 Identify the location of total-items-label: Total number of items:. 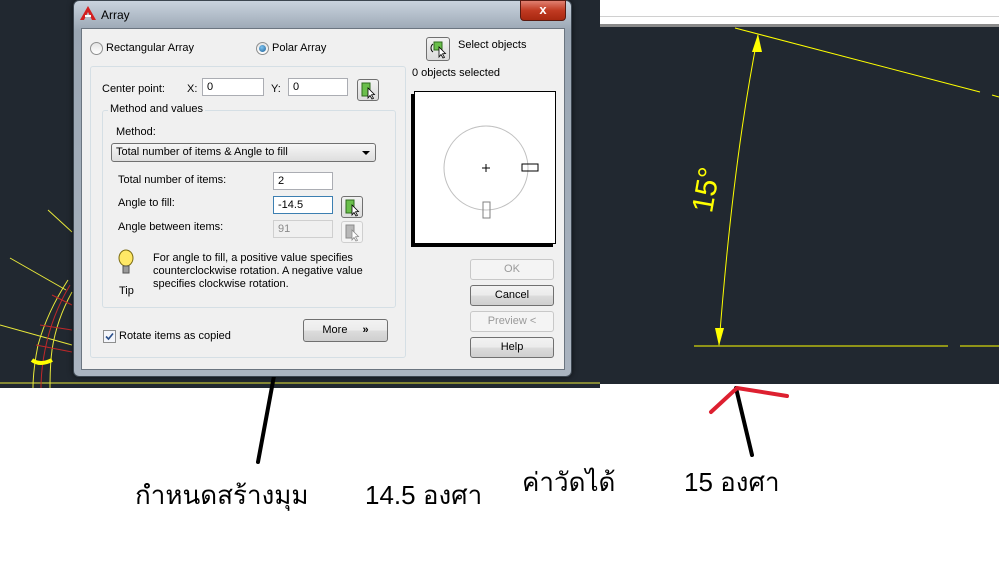
(172, 180).